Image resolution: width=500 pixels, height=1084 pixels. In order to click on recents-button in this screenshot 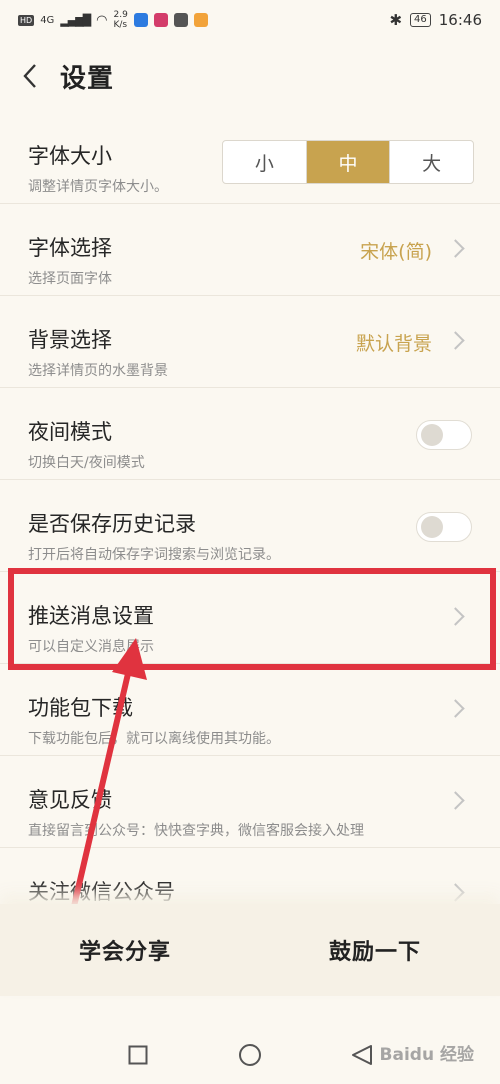, I will do `click(138, 1055)`.